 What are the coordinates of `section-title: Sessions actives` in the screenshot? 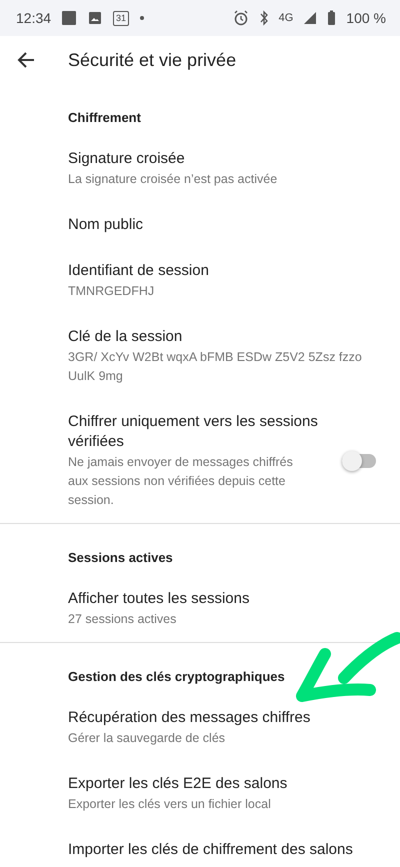 It's located at (120, 558).